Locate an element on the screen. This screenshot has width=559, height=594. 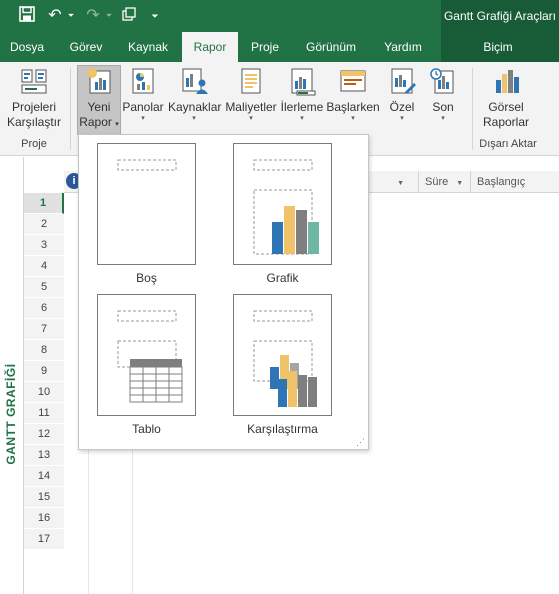
recent-label: Son is located at coordinates (443, 107).